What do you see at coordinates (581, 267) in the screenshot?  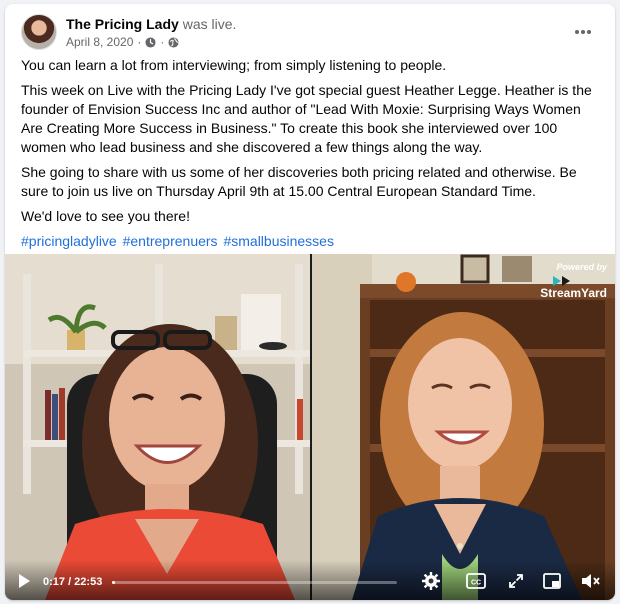 I see `watermark-powered-by: Powered by` at bounding box center [581, 267].